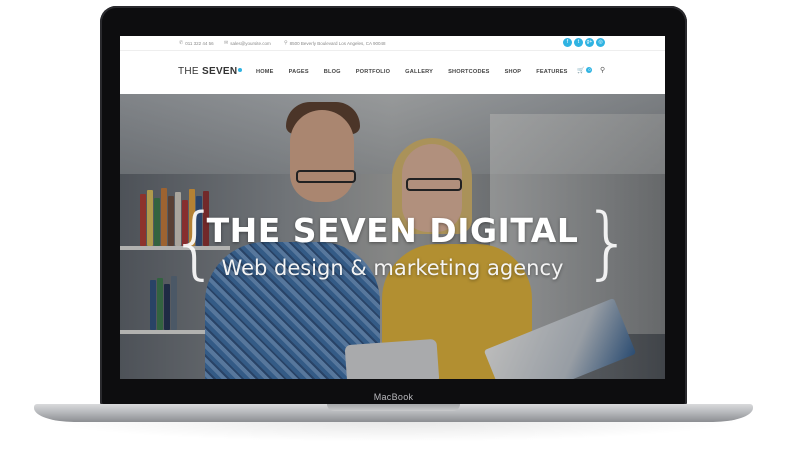 The width and height of the screenshot is (787, 462). I want to click on logo-text: THE, so click(188, 71).